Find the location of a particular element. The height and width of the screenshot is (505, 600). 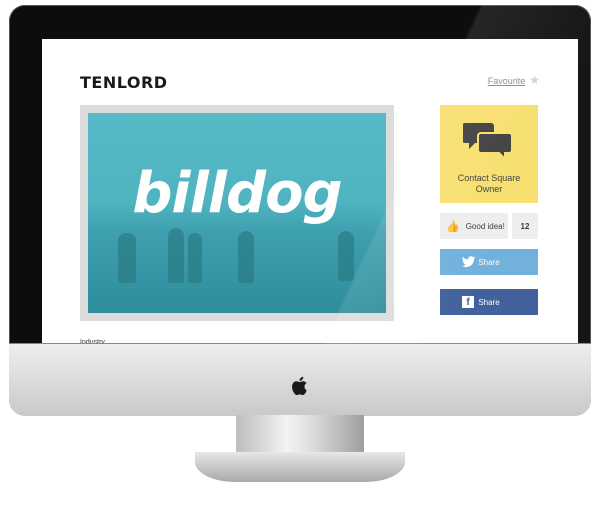

site-title: TENLORD is located at coordinates (124, 82).